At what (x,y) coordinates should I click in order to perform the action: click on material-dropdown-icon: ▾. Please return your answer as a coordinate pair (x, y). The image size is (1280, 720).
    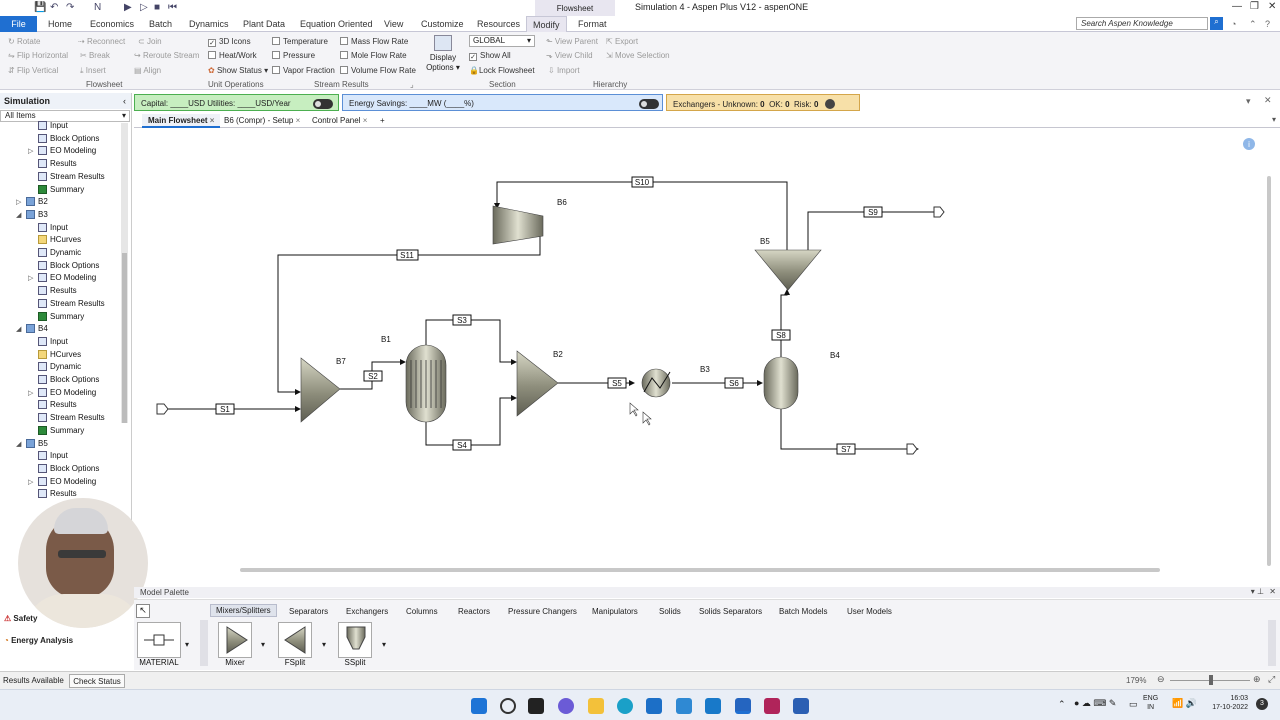
    Looking at the image, I should click on (187, 644).